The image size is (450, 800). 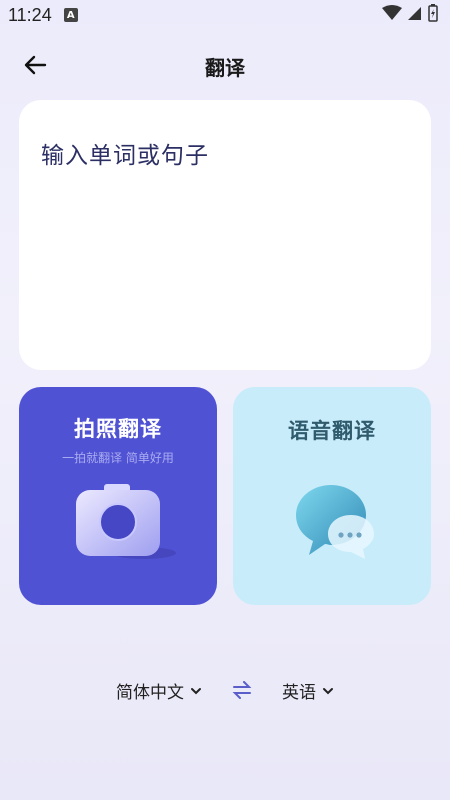 I want to click on photo-translate-title: 拍照翻译, so click(x=118, y=429).